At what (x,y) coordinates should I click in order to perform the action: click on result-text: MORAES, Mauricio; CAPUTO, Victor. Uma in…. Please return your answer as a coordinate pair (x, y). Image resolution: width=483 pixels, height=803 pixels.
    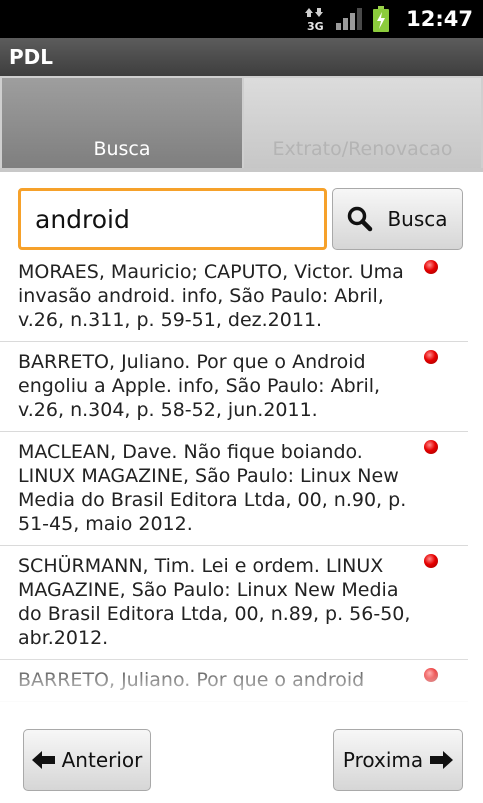
    Looking at the image, I should click on (211, 296).